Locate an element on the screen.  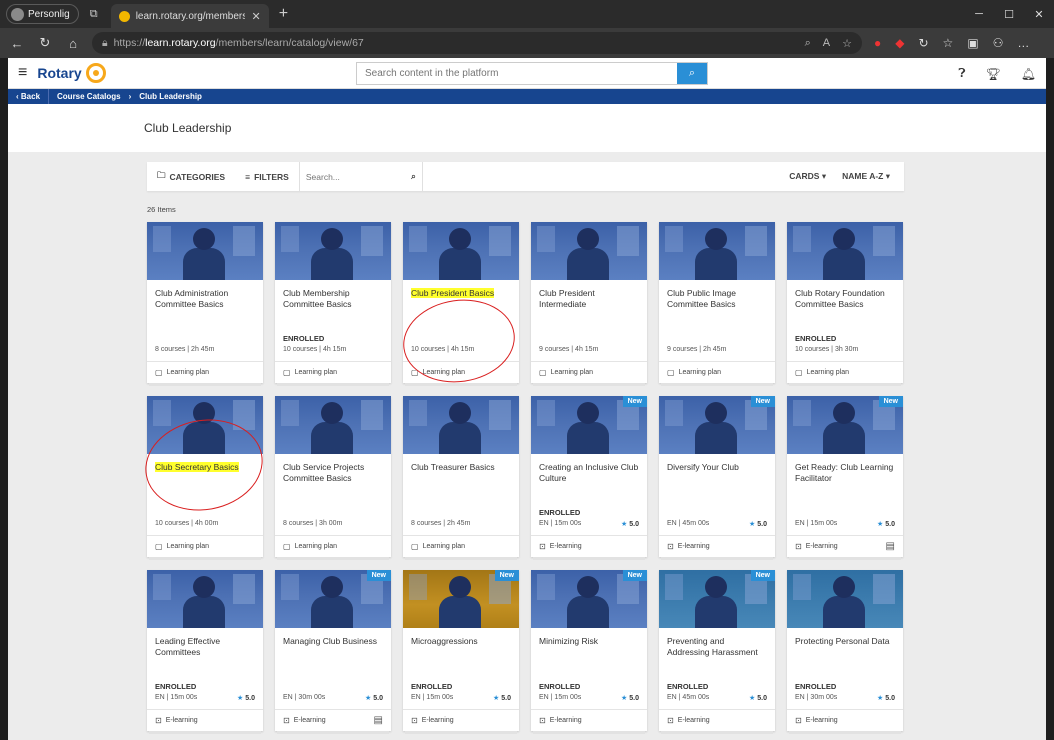
tab-actions-icon: ⧉ is located at coordinates (94, 14).